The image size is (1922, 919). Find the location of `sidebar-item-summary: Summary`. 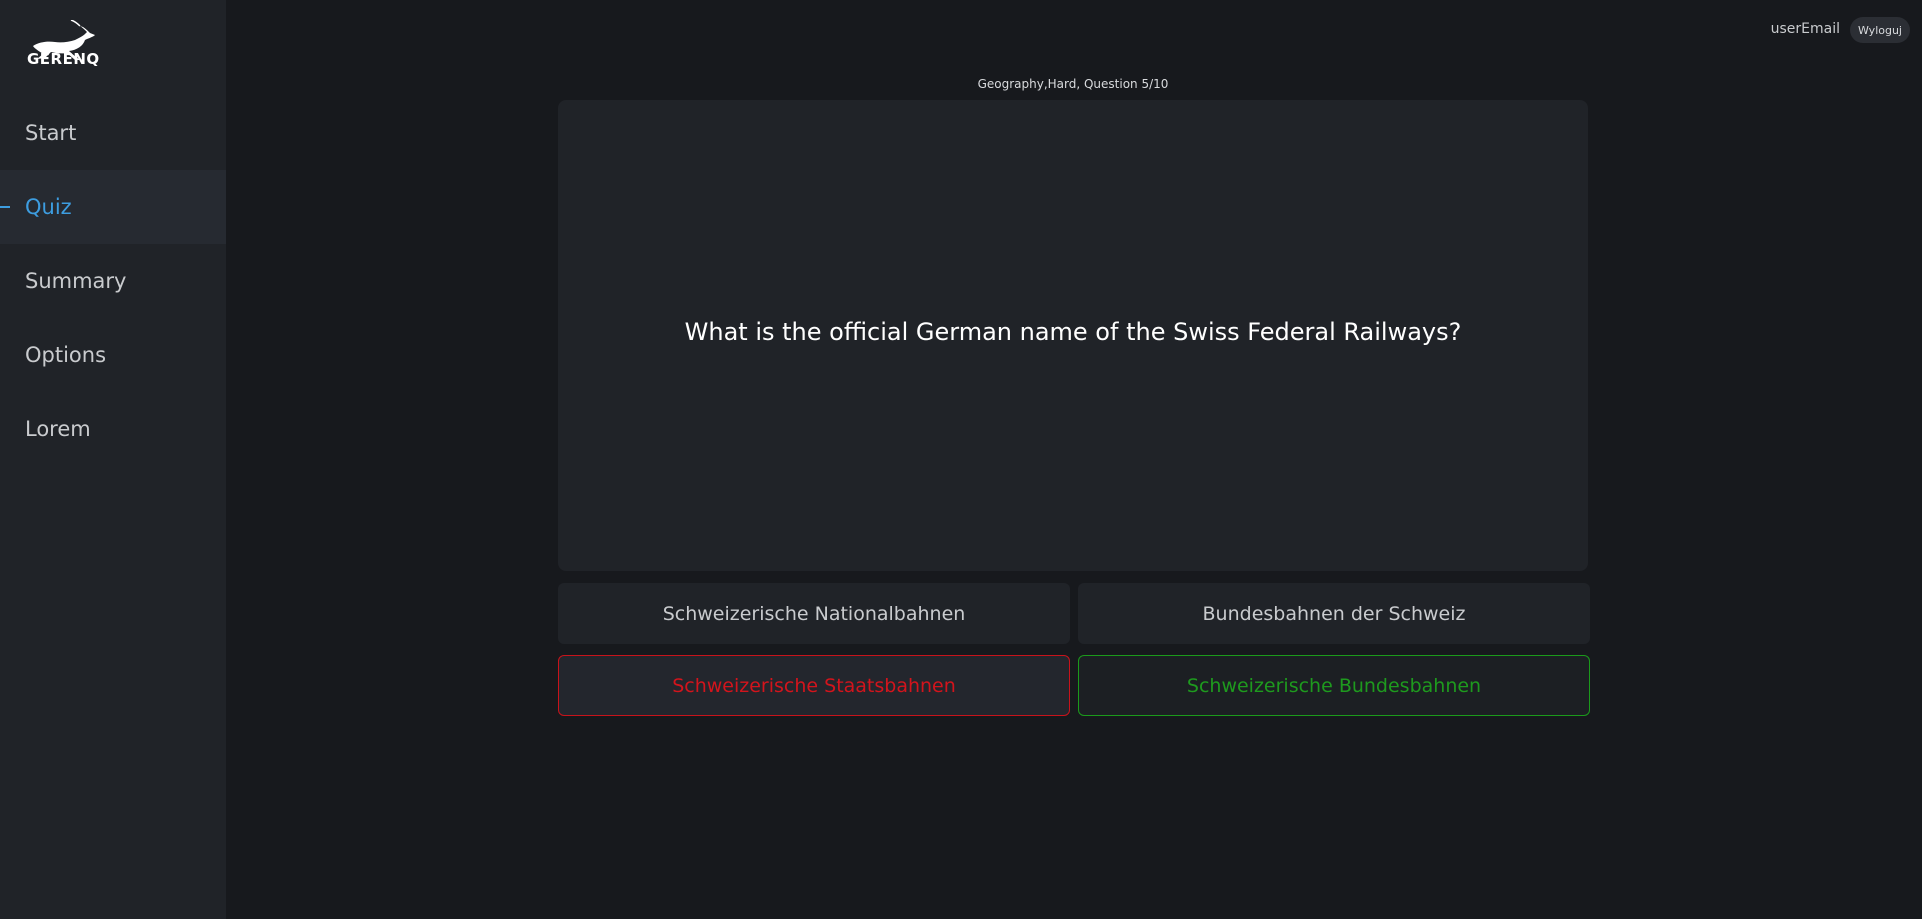

sidebar-item-summary: Summary is located at coordinates (113, 281).